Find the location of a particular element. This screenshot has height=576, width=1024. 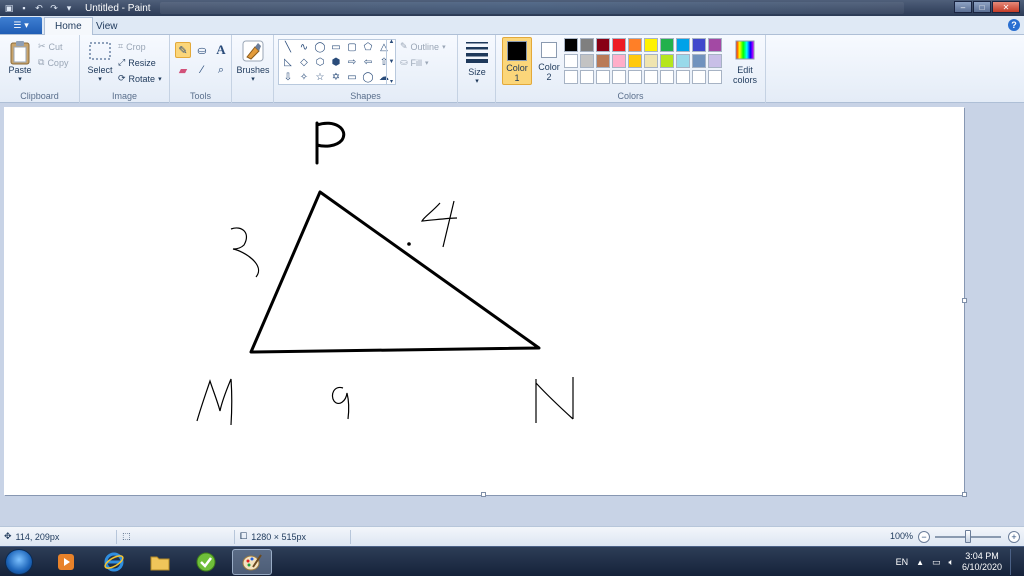

oval-shape-icon: ◯ is located at coordinates (320, 48).